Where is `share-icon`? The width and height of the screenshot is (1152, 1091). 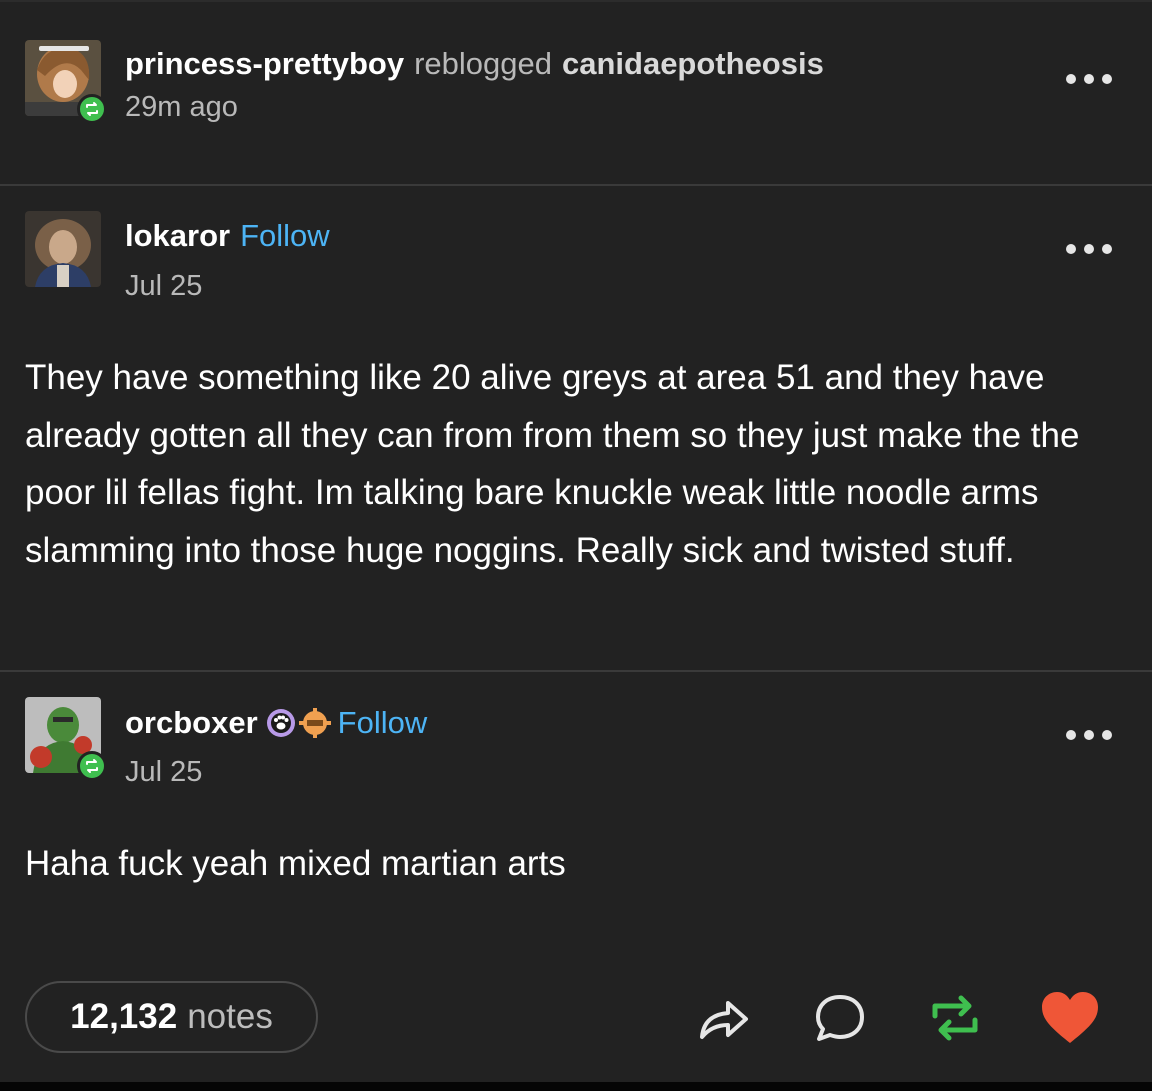
share-icon is located at coordinates (724, 1018).